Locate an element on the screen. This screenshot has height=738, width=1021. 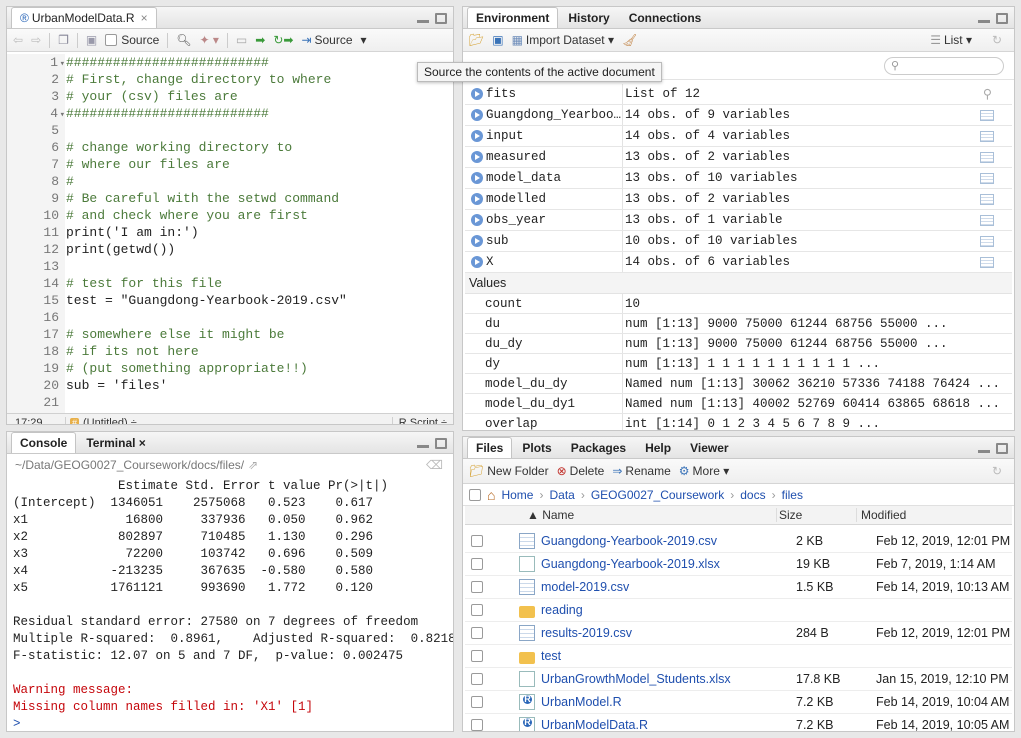
load-workspace-icon: 📂︎ is located at coordinates (476, 40).